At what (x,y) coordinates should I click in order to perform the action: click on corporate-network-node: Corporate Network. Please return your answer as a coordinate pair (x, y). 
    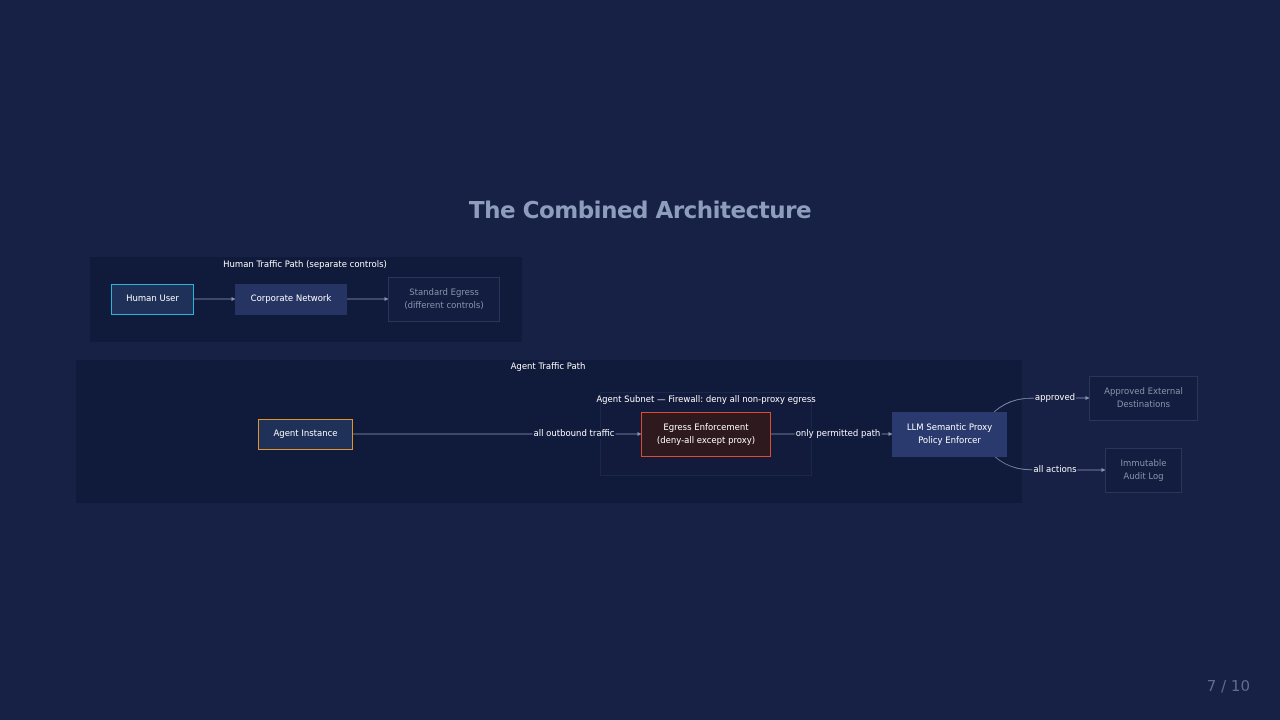
    Looking at the image, I should click on (291, 299).